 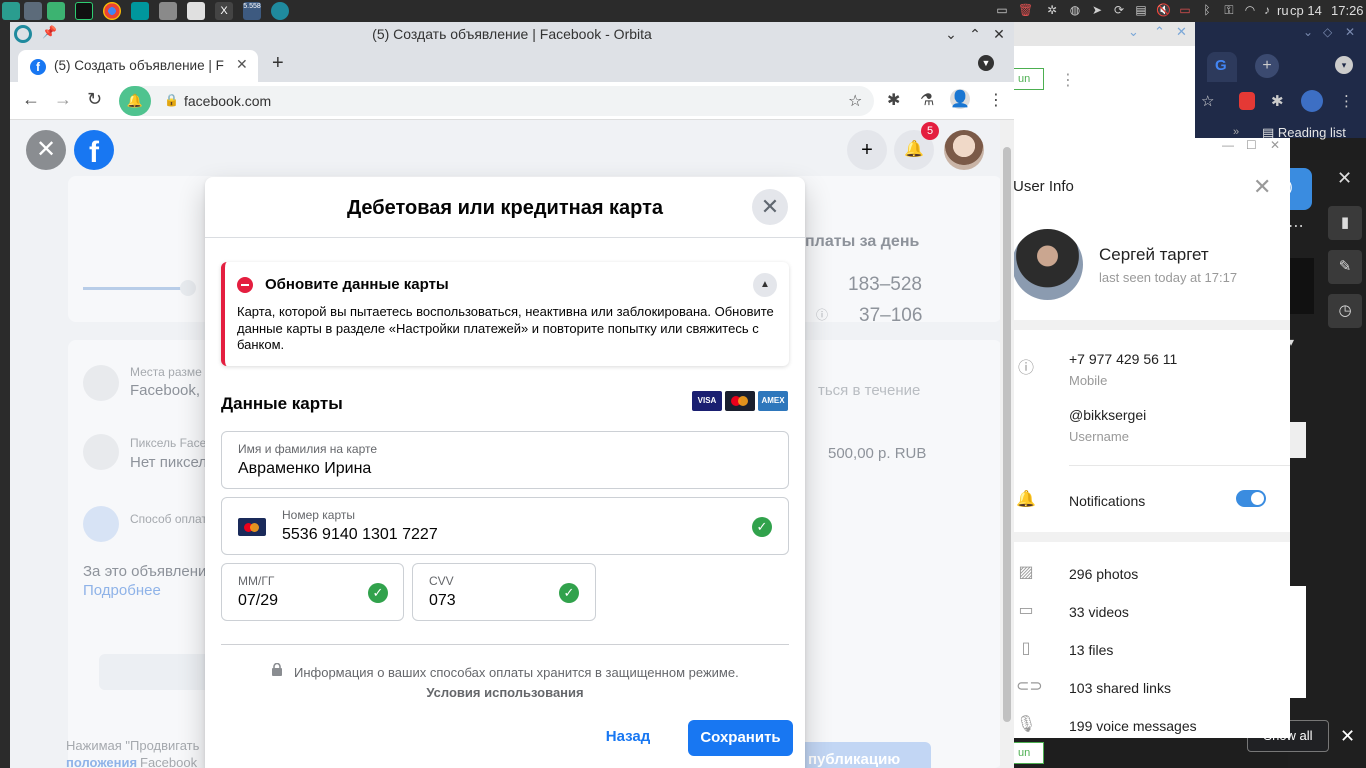 I want to click on profile-icon: 👤, so click(x=960, y=99).